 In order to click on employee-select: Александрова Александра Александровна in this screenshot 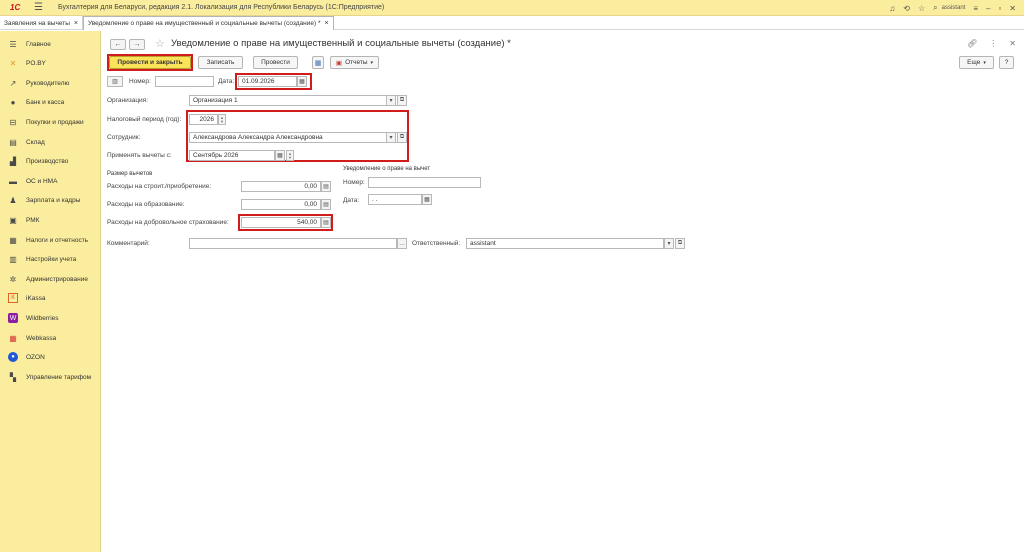, I will do `click(293, 137)`.